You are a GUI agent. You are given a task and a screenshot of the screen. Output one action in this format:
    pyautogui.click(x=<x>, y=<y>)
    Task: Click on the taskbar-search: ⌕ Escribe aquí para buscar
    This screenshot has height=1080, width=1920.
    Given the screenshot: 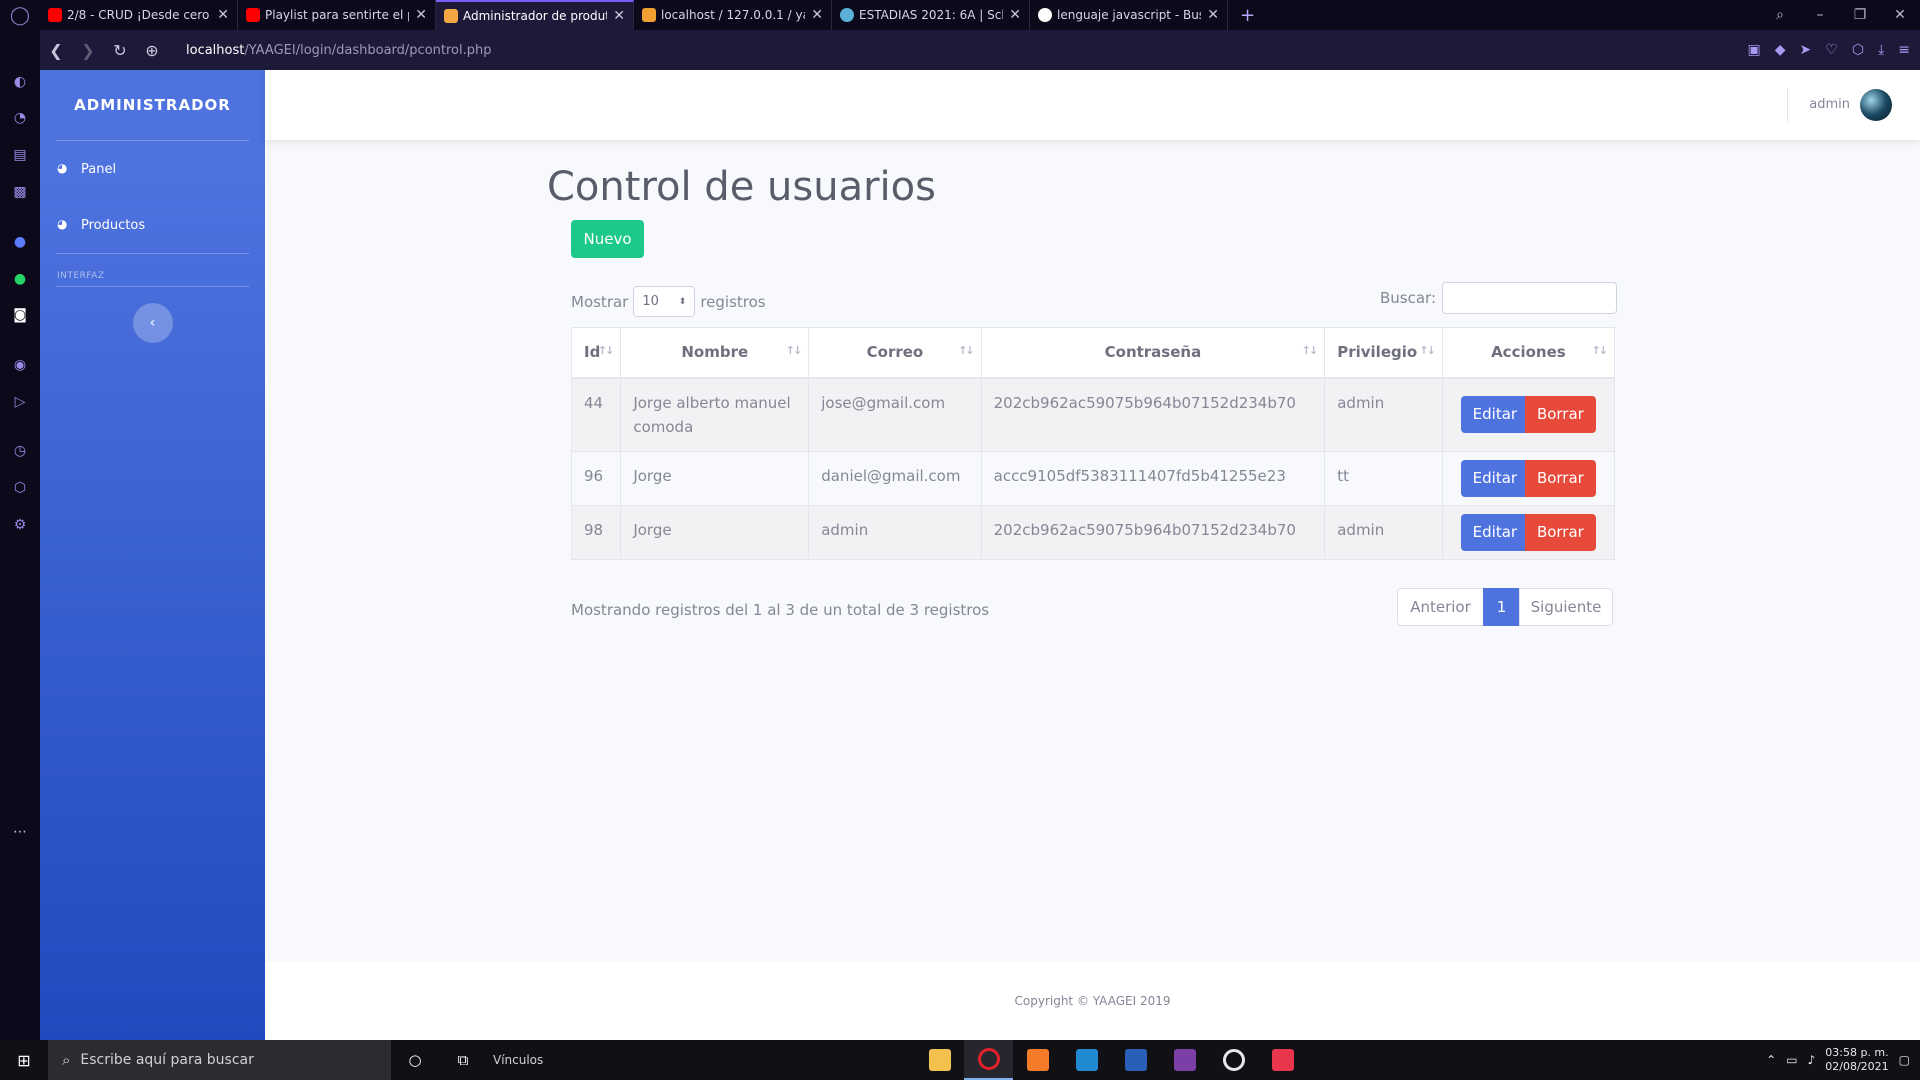 What is the action you would take?
    pyautogui.click(x=219, y=1060)
    